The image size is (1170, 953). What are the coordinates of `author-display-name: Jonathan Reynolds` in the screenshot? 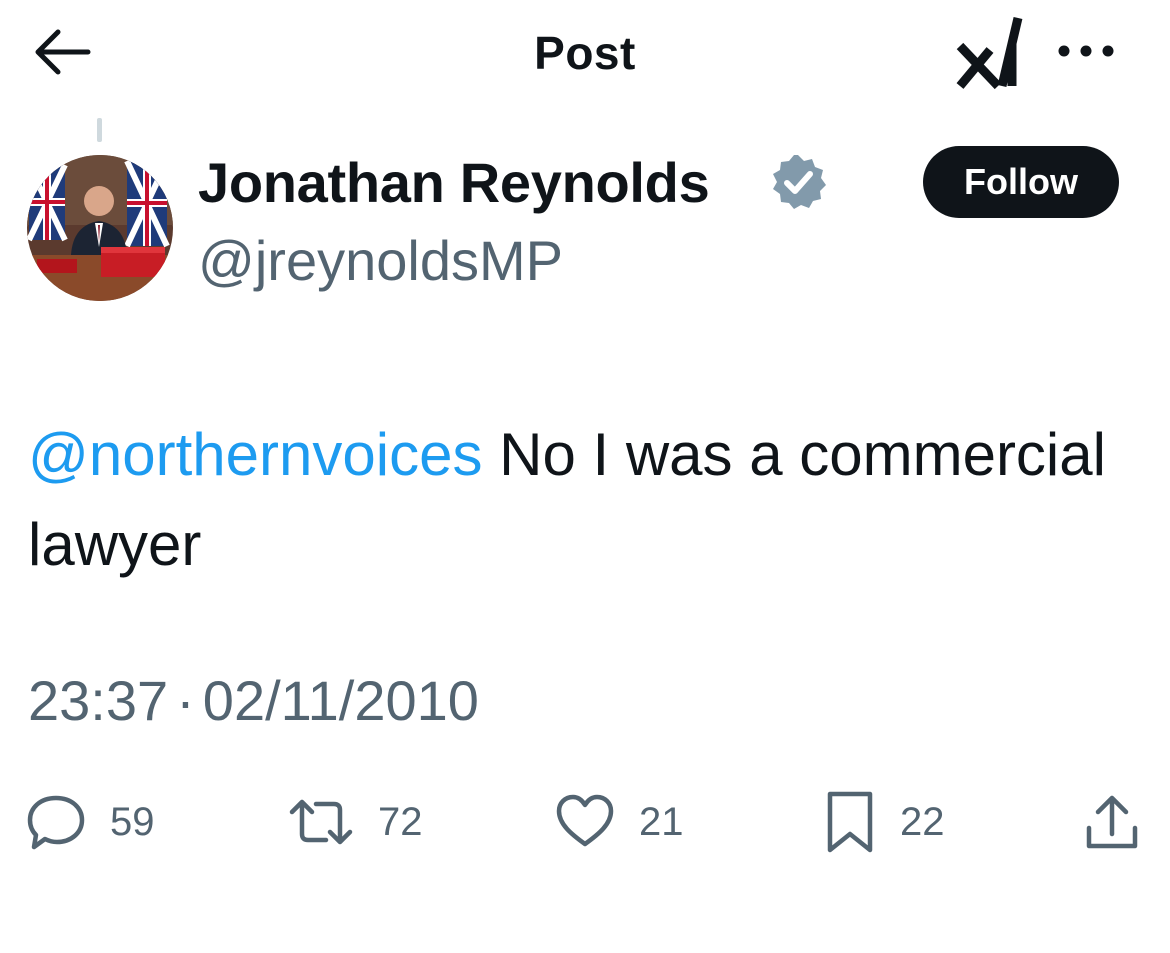 It's located at (454, 182).